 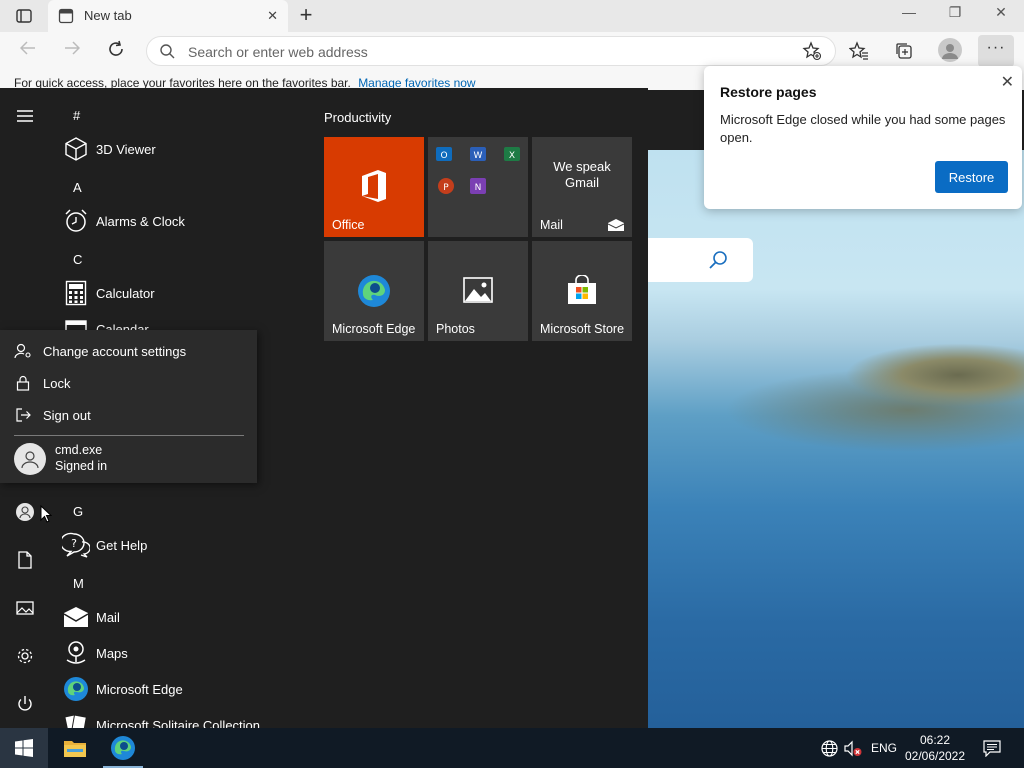 What do you see at coordinates (108, 617) in the screenshot?
I see `app-label: Mail` at bounding box center [108, 617].